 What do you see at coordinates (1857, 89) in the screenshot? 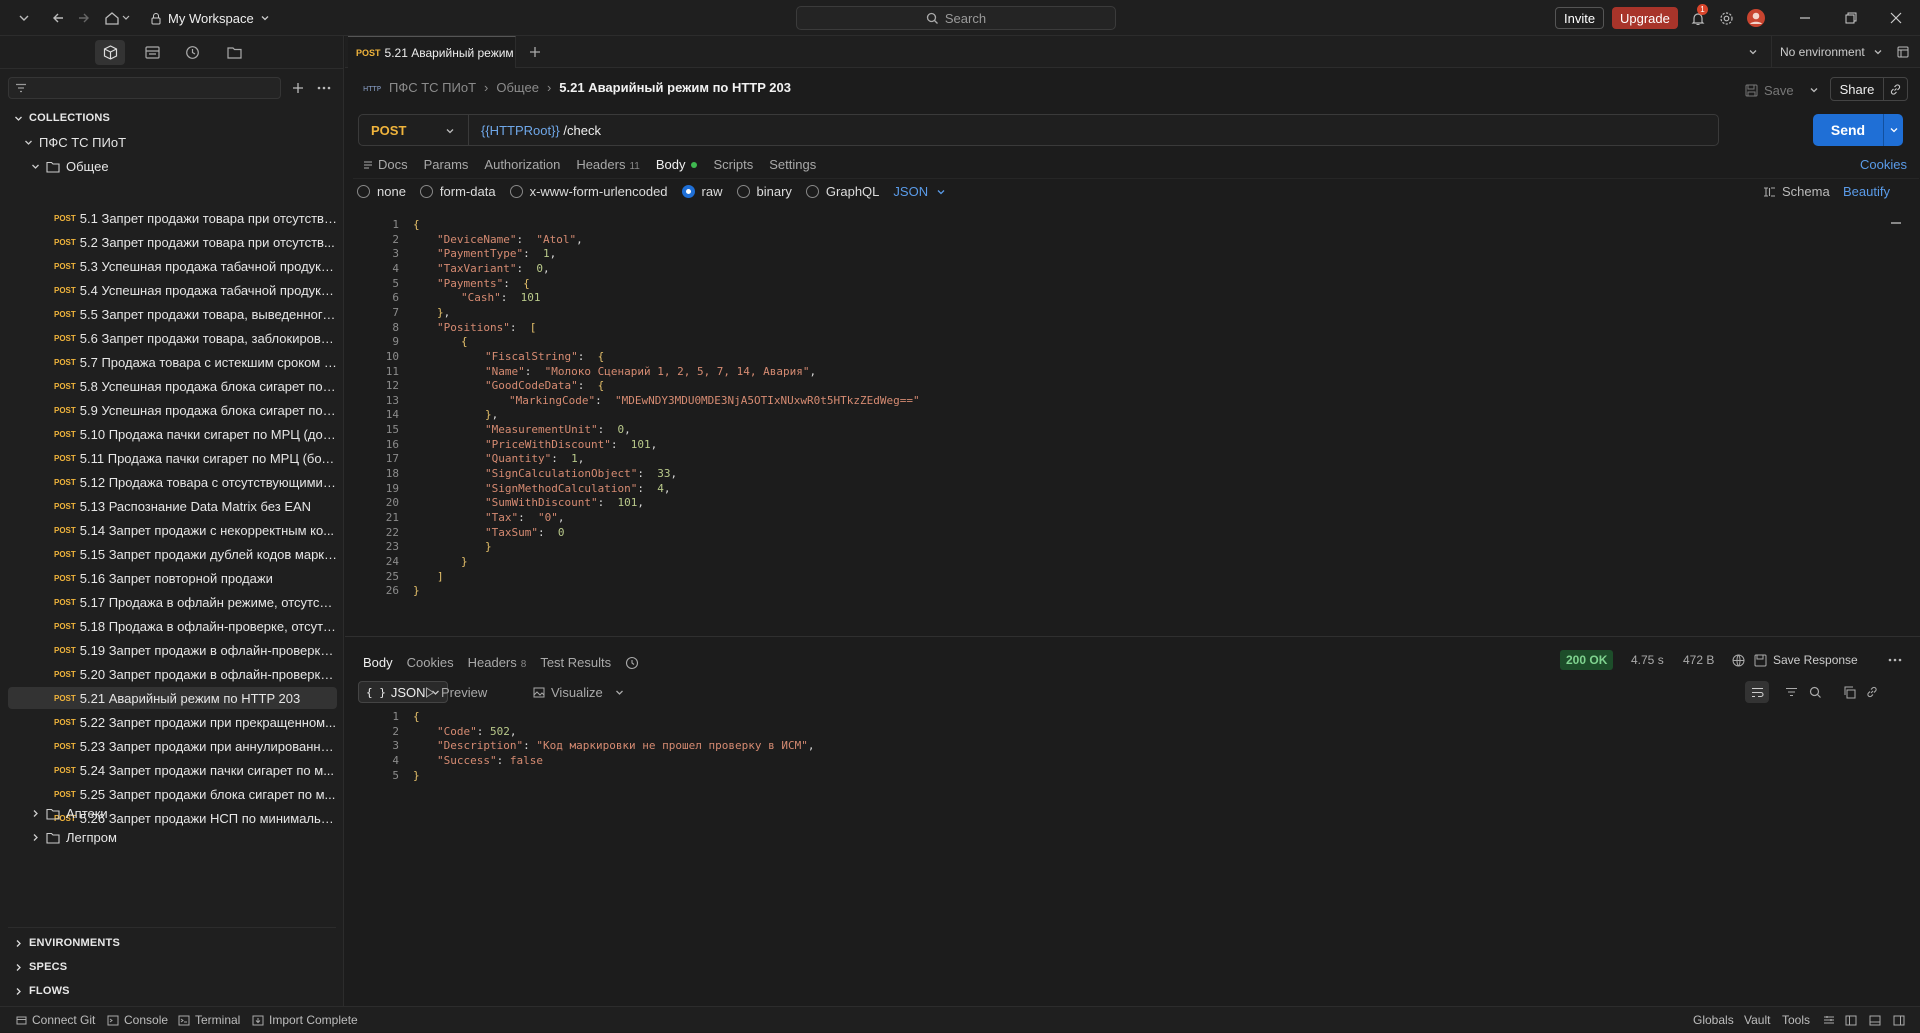
I see `share-button: Share` at bounding box center [1857, 89].